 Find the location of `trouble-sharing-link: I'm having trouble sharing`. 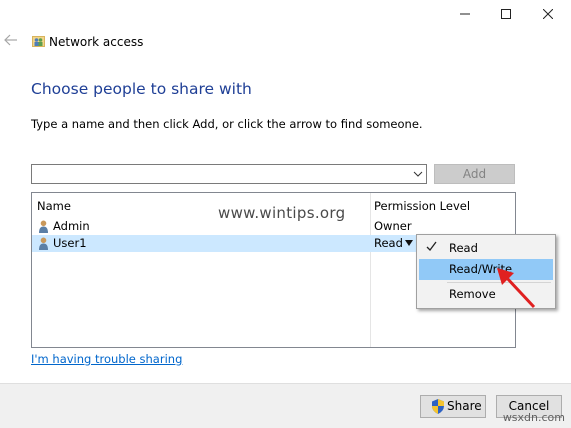

trouble-sharing-link: I'm having trouble sharing is located at coordinates (106, 359).